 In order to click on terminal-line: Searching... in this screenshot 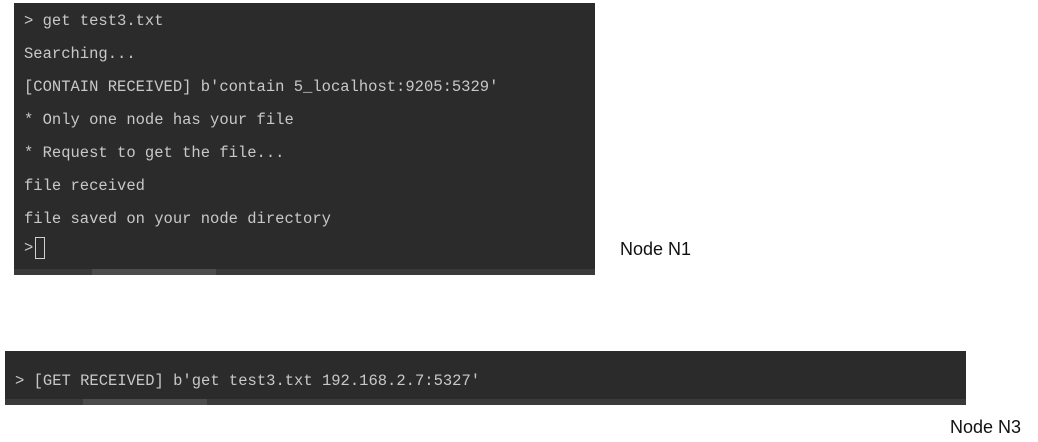, I will do `click(80, 54)`.